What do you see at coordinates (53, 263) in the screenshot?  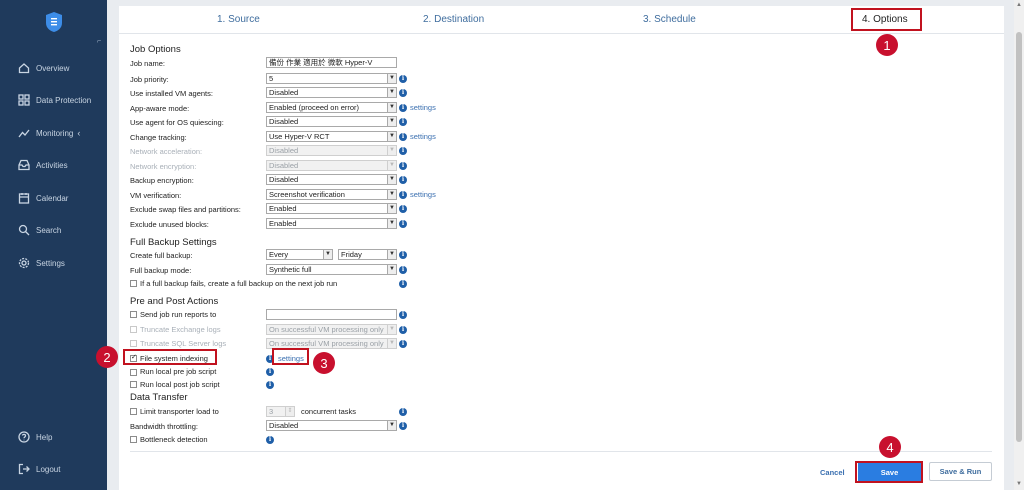 I see `sidebar-item-settings: Settings` at bounding box center [53, 263].